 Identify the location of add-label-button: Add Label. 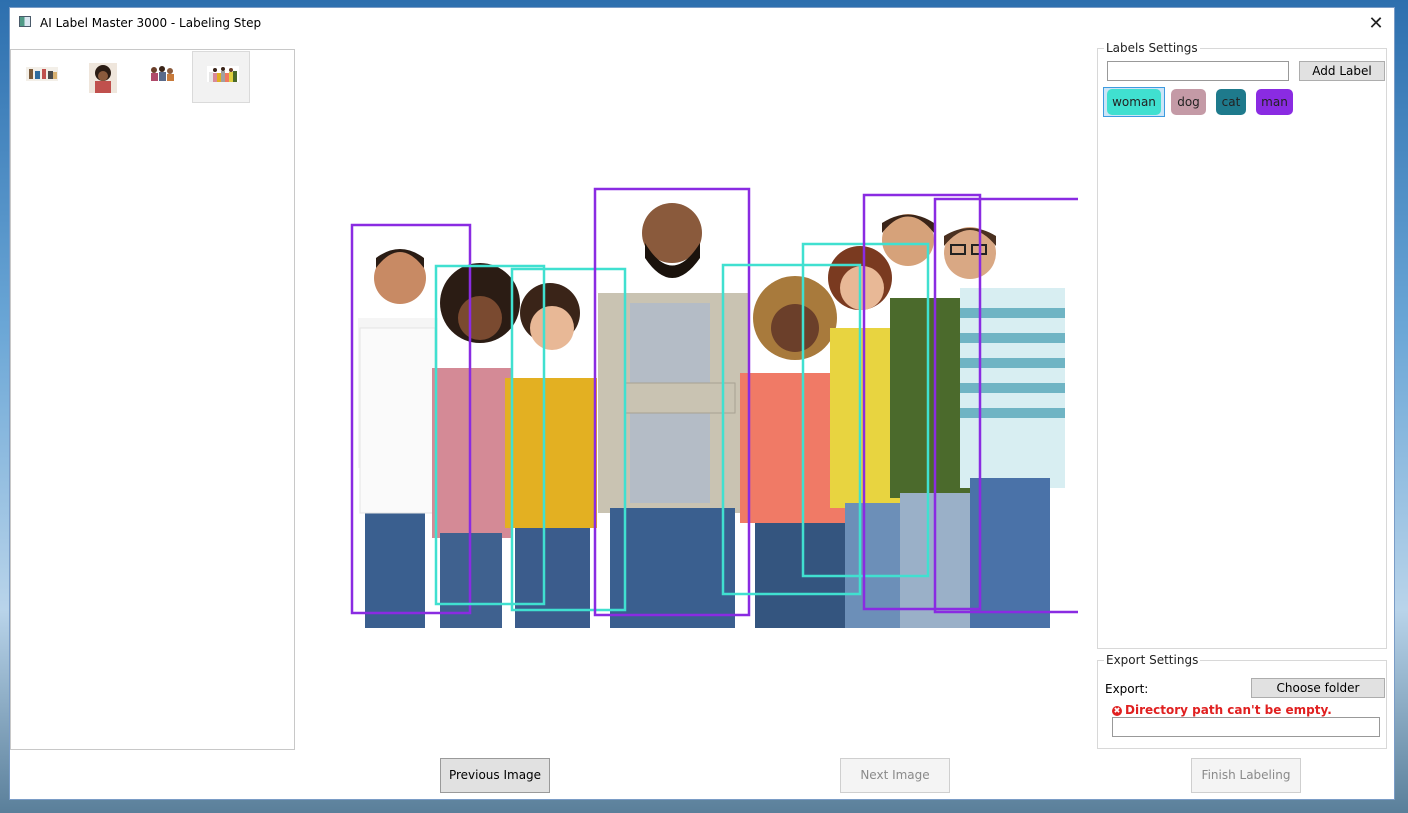
(1342, 71).